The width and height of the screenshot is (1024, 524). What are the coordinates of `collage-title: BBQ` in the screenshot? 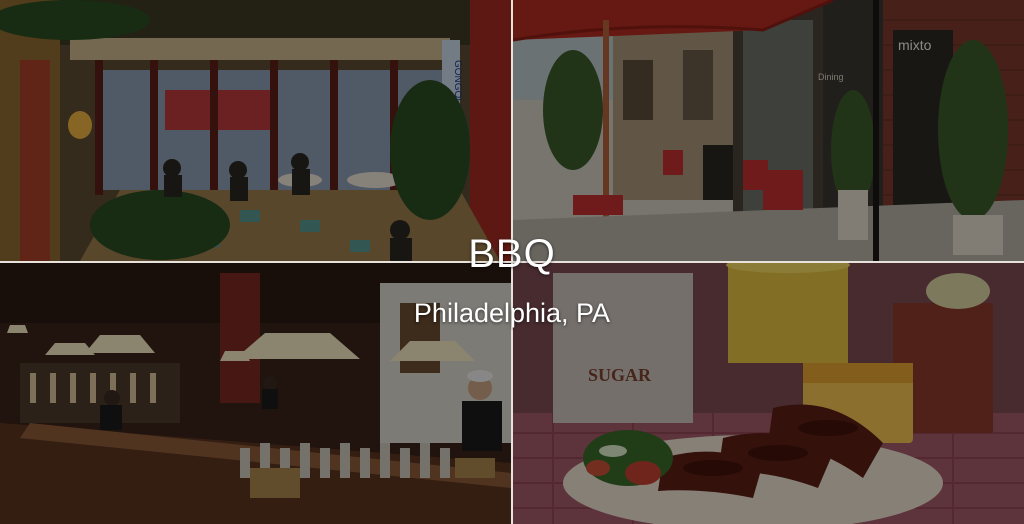 It's located at (512, 254).